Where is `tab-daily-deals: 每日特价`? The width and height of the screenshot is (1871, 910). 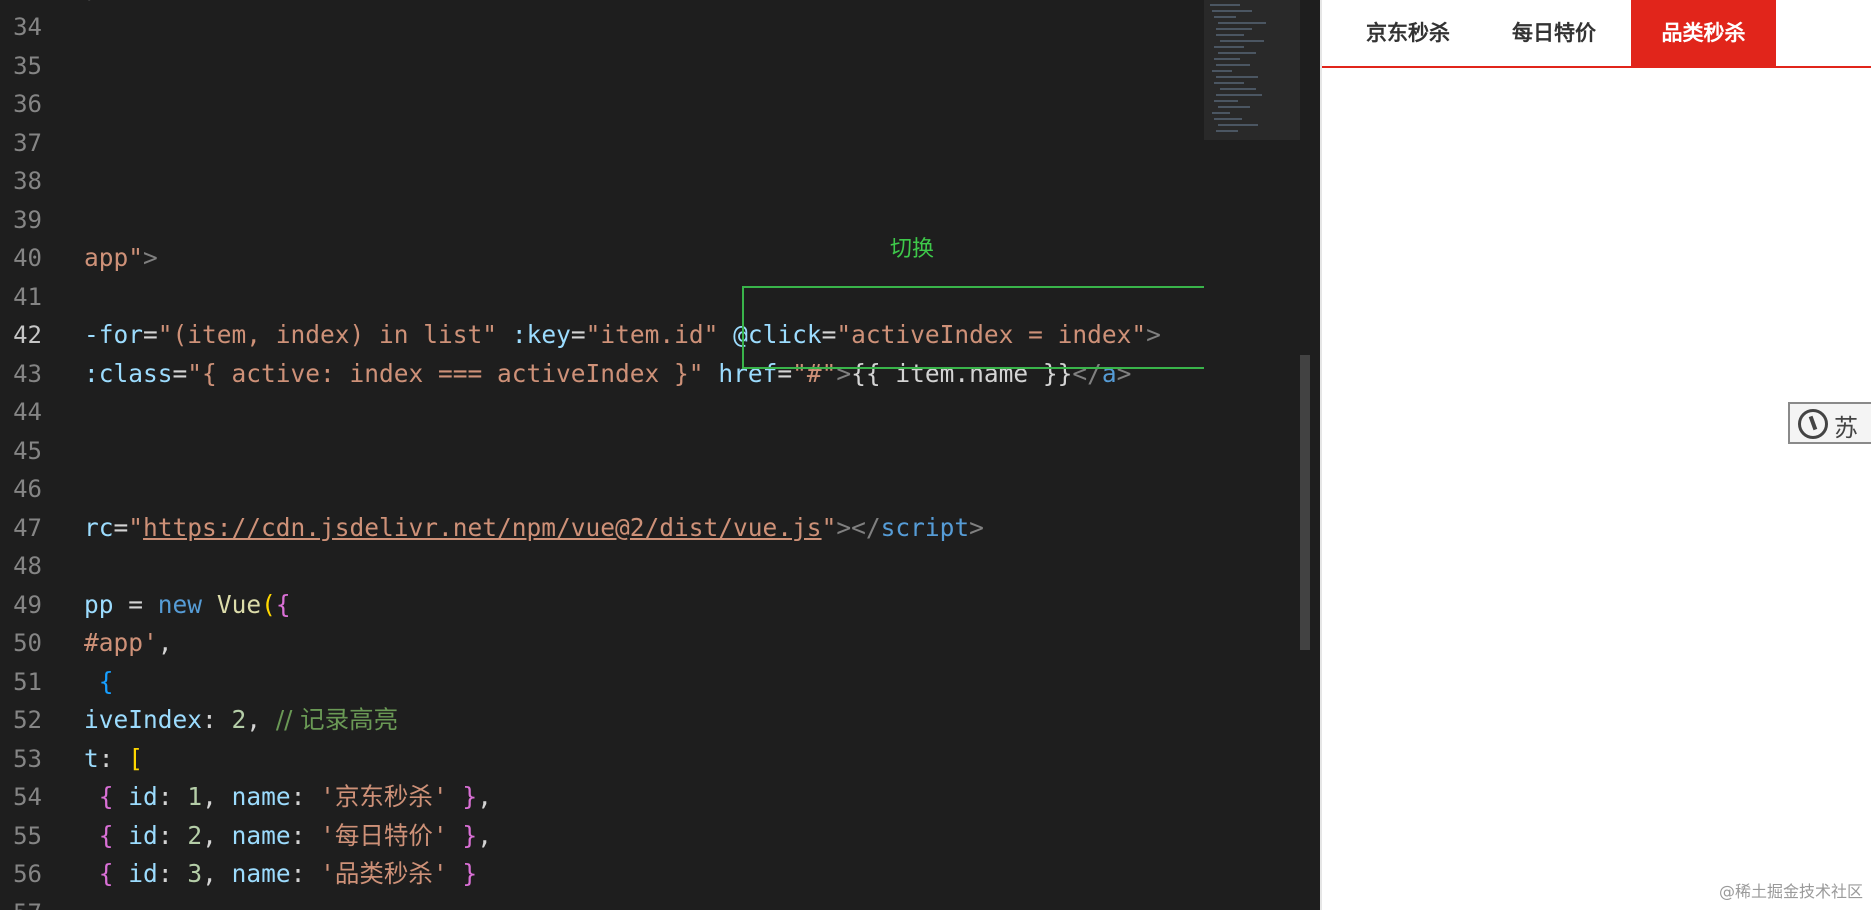 tab-daily-deals: 每日特价 is located at coordinates (1554, 33).